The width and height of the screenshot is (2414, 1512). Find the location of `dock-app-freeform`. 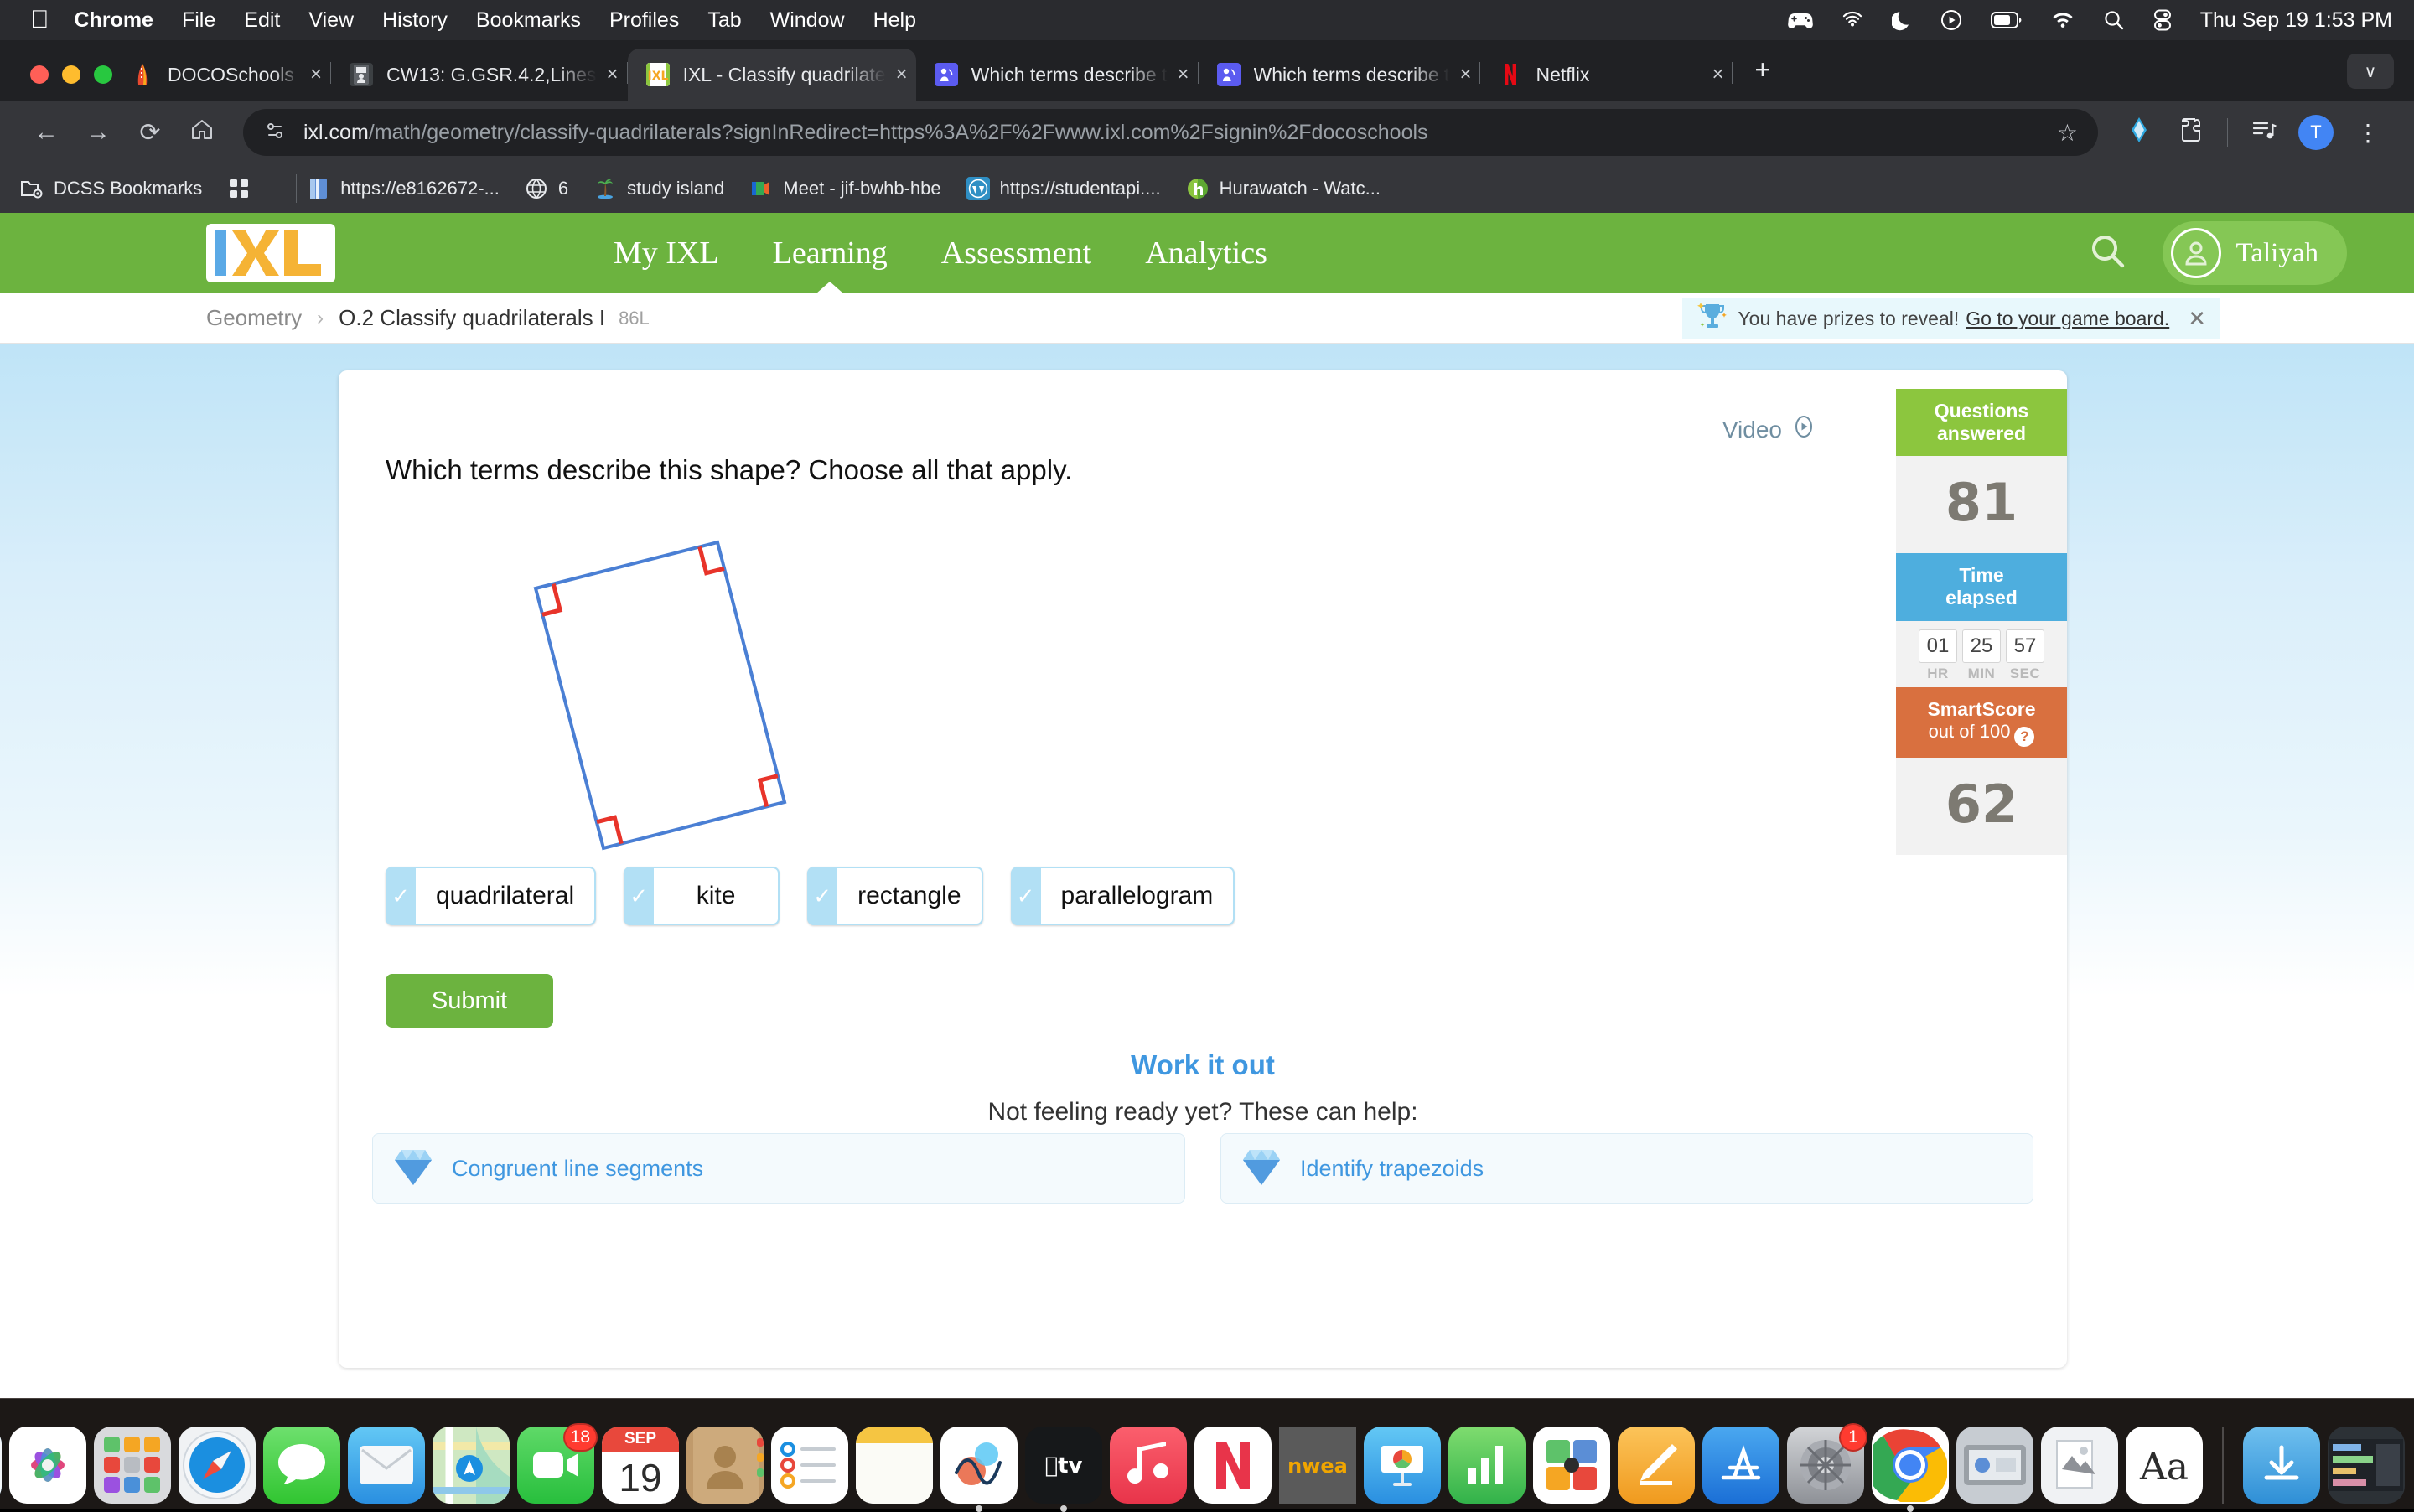

dock-app-freeform is located at coordinates (979, 1465).